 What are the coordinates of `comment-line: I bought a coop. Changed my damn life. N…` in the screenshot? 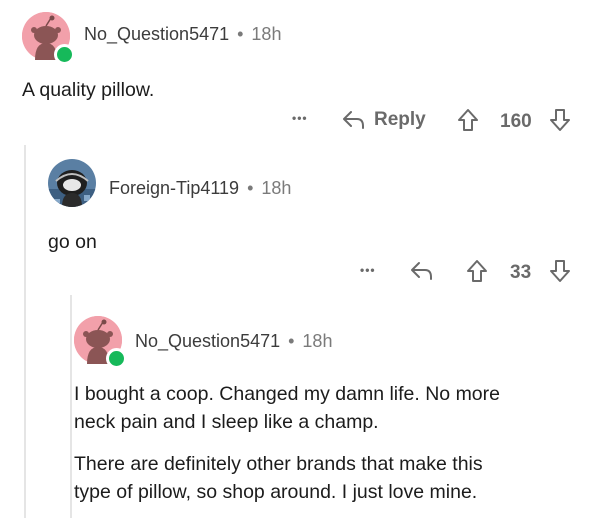 It's located at (287, 394).